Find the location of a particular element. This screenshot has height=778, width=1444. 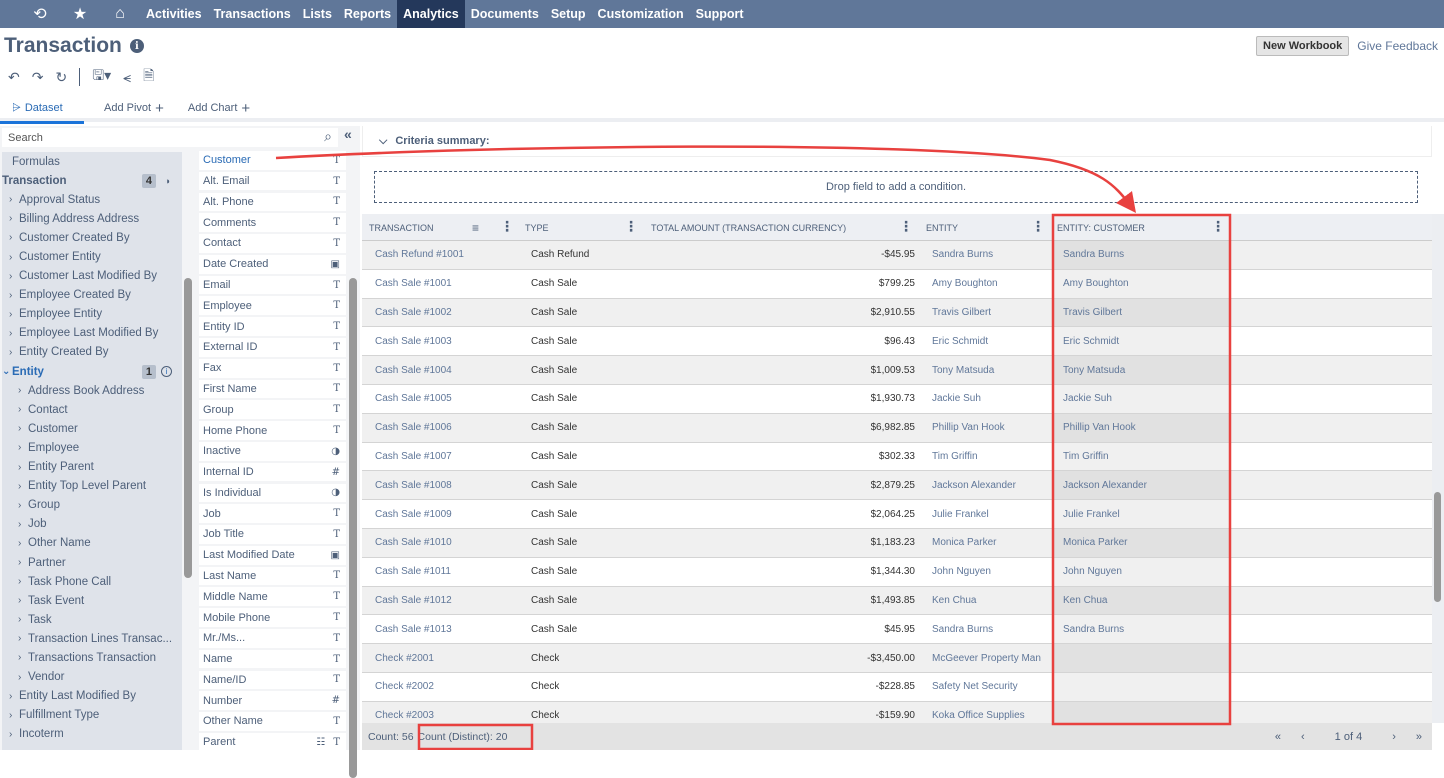

field-item: Alt. Email T is located at coordinates (272, 181).